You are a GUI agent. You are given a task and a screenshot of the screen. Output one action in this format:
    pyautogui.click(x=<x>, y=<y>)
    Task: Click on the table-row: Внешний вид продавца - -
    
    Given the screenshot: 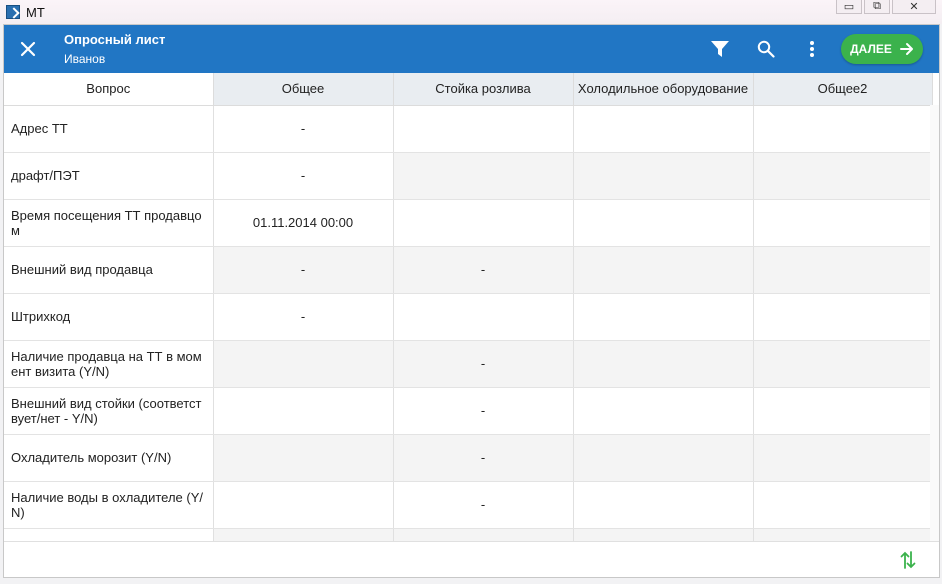 What is the action you would take?
    pyautogui.click(x=468, y=270)
    